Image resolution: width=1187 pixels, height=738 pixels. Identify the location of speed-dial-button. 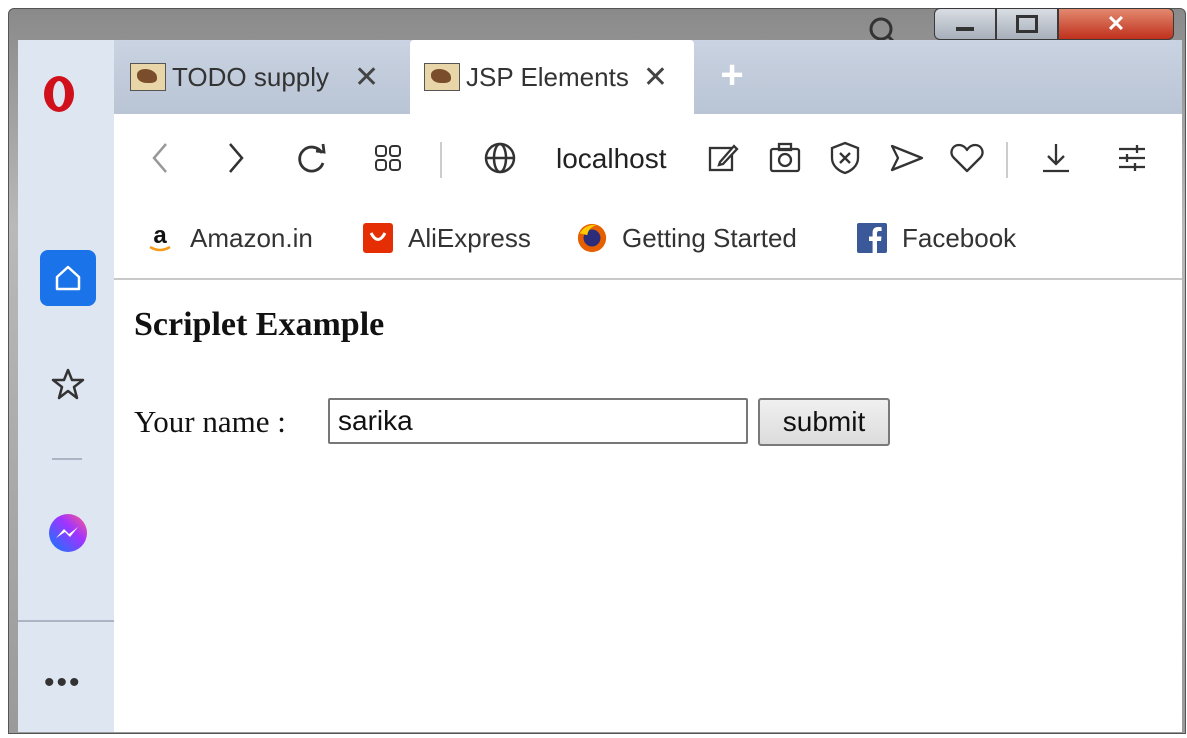
(388, 158).